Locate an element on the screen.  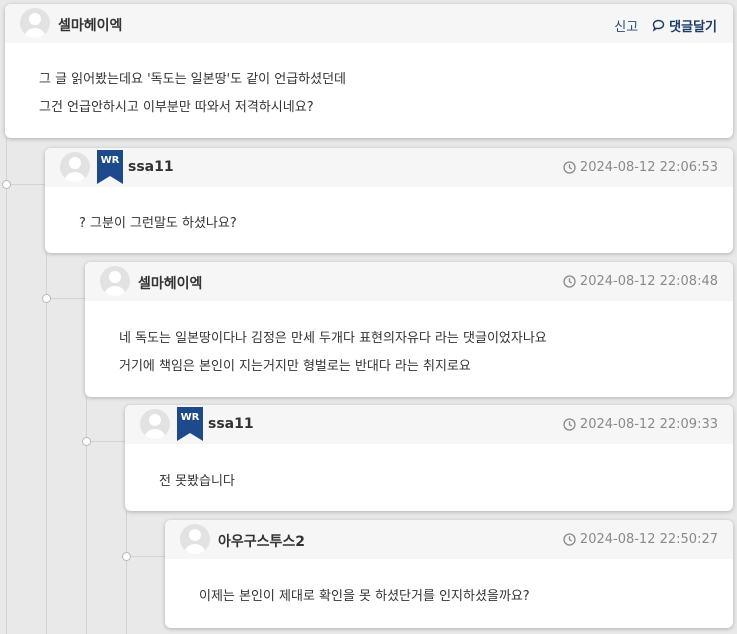
comment-header: WR ssa11 2024-08-12 22:06:53 is located at coordinates (389, 167).